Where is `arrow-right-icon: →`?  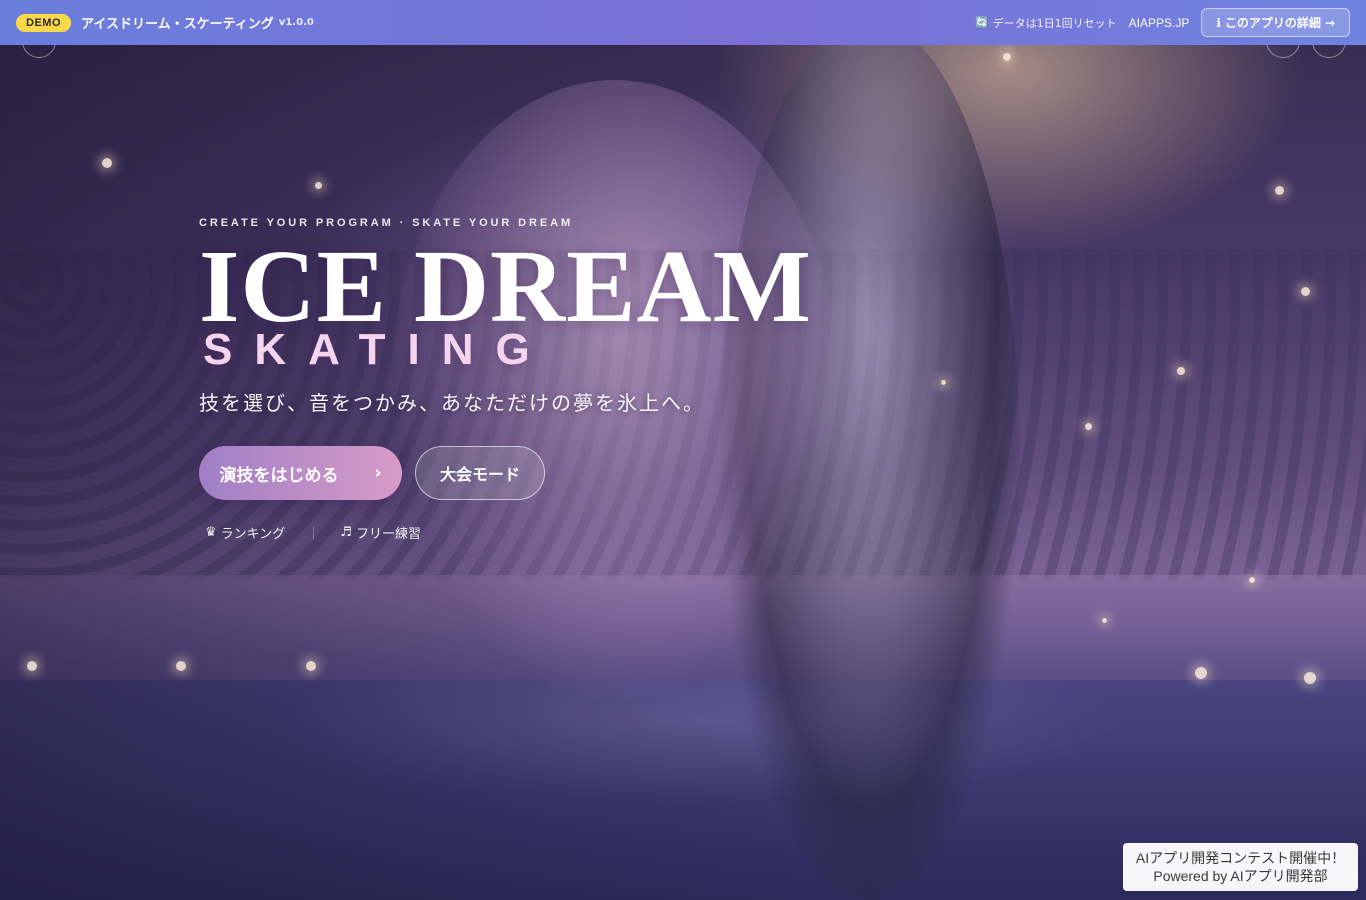
arrow-right-icon: → is located at coordinates (1329, 22).